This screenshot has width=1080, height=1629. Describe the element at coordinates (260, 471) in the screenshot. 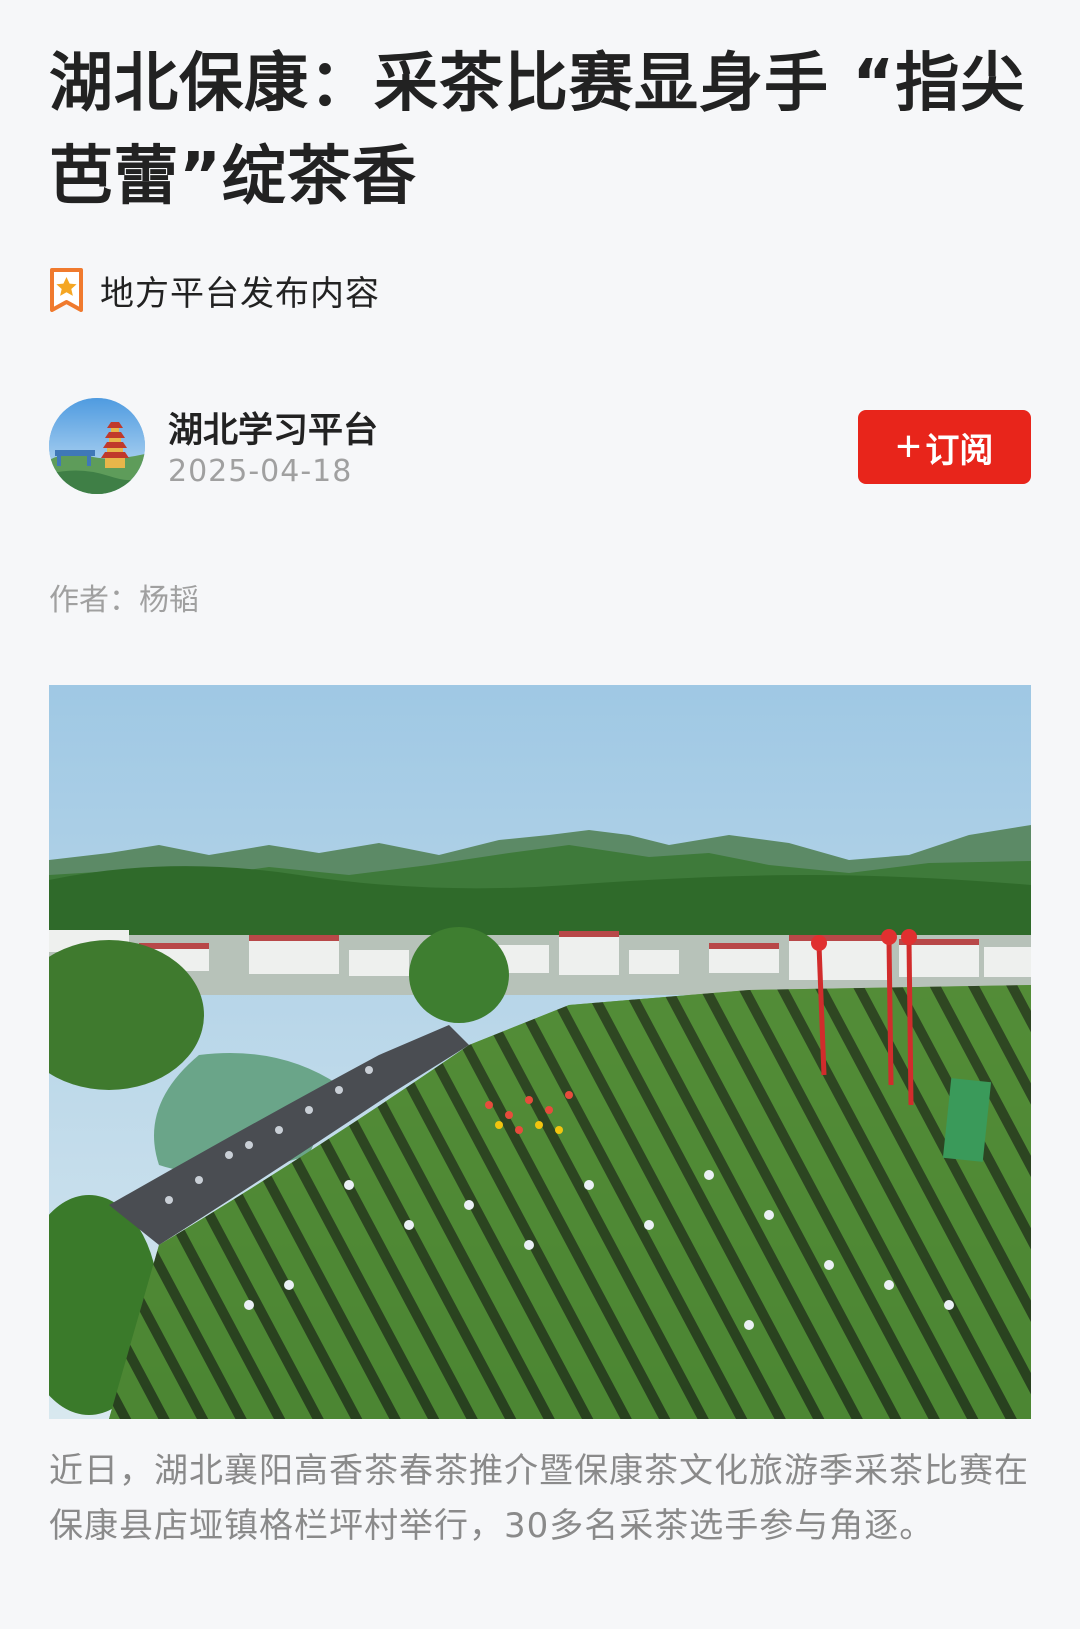

I see `publish-date: 2025-04-18` at that location.